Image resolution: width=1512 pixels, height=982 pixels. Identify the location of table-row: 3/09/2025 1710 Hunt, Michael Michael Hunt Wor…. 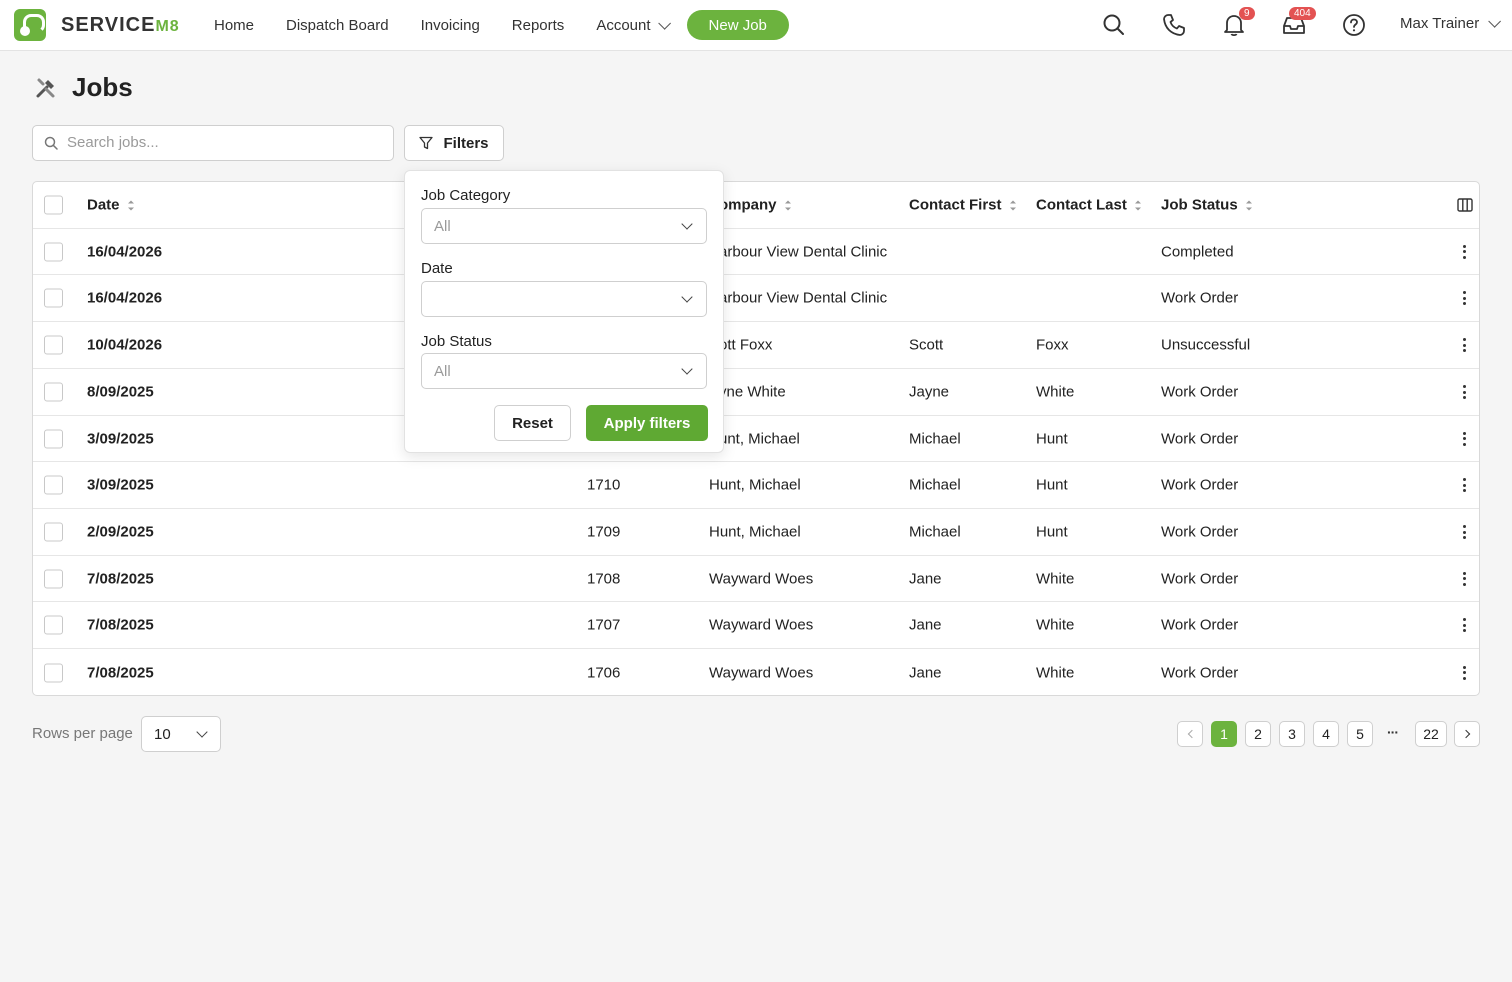
(756, 485).